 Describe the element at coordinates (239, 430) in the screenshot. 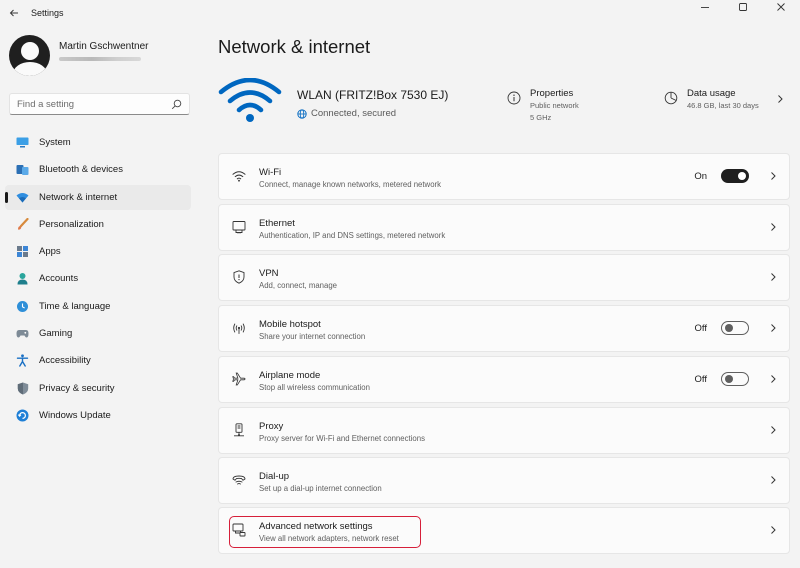

I see `proxy-icon` at that location.